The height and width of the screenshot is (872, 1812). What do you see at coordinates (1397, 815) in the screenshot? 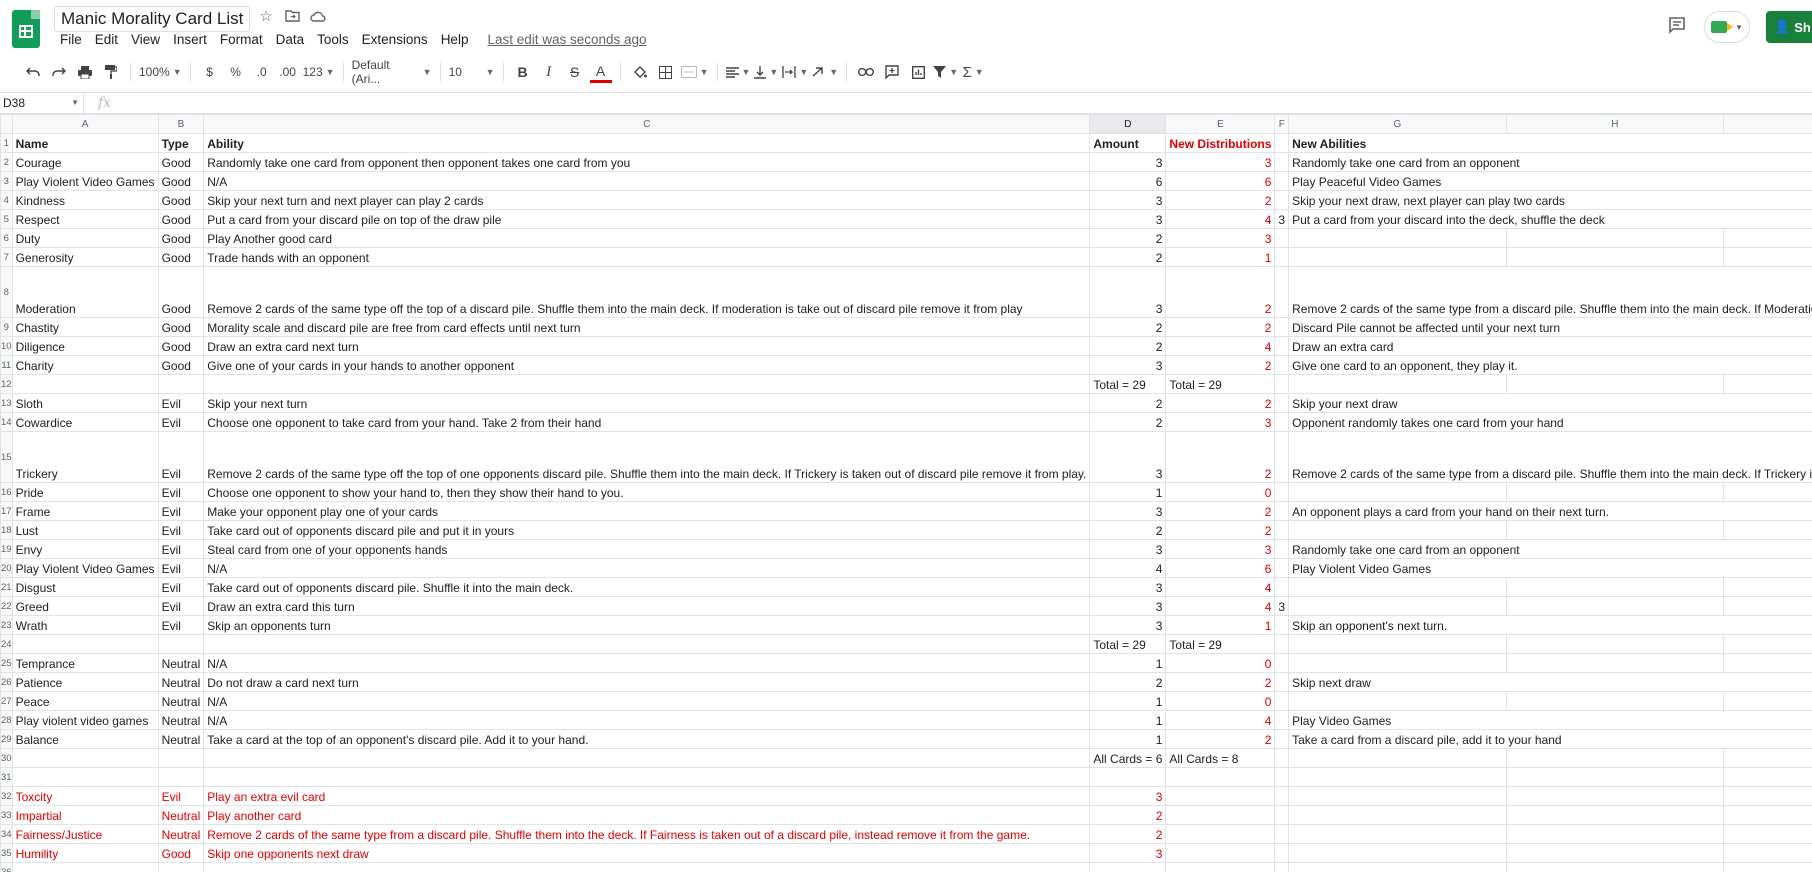
I see `cell-g33` at bounding box center [1397, 815].